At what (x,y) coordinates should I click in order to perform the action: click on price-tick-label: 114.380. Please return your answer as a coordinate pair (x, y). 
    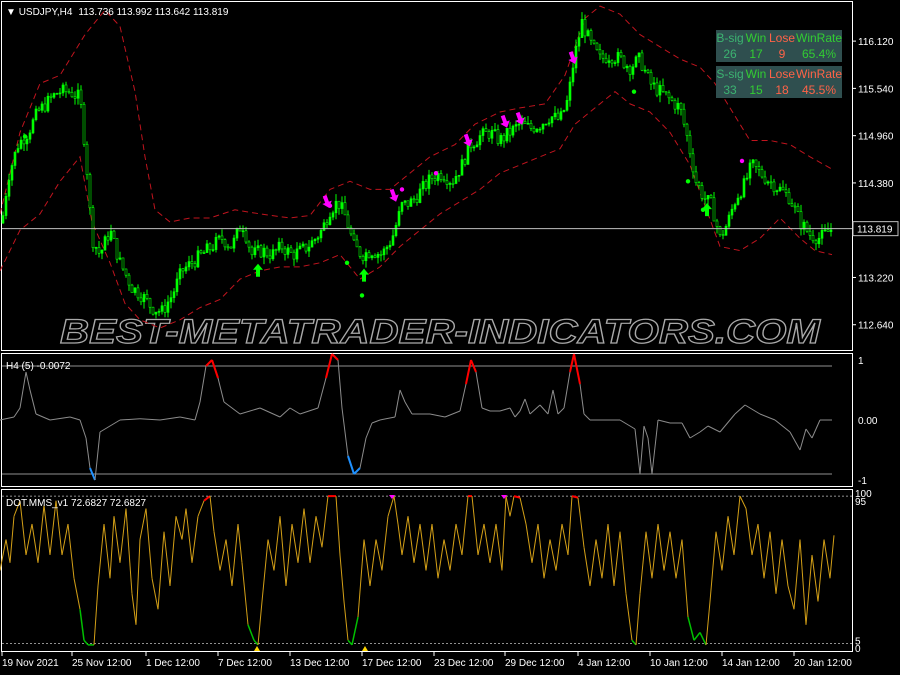
    Looking at the image, I should click on (876, 184).